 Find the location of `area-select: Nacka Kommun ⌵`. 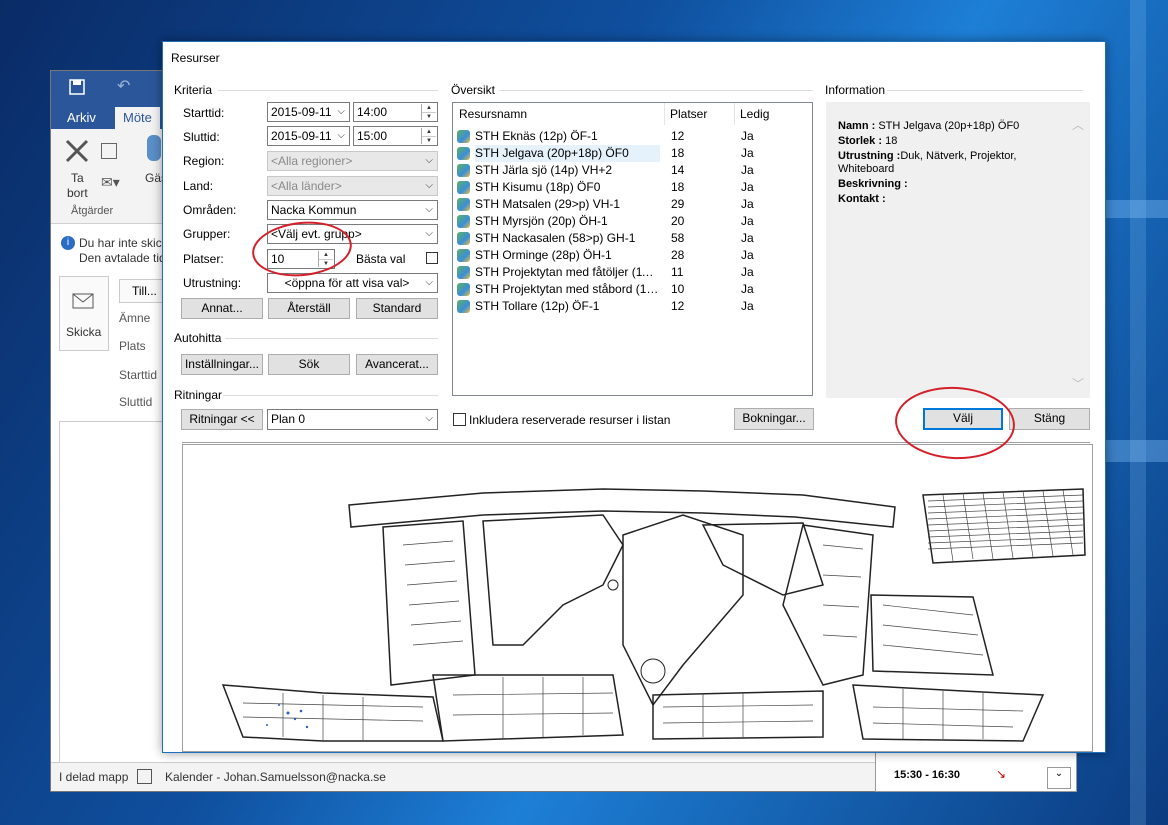

area-select: Nacka Kommun ⌵ is located at coordinates (352, 210).